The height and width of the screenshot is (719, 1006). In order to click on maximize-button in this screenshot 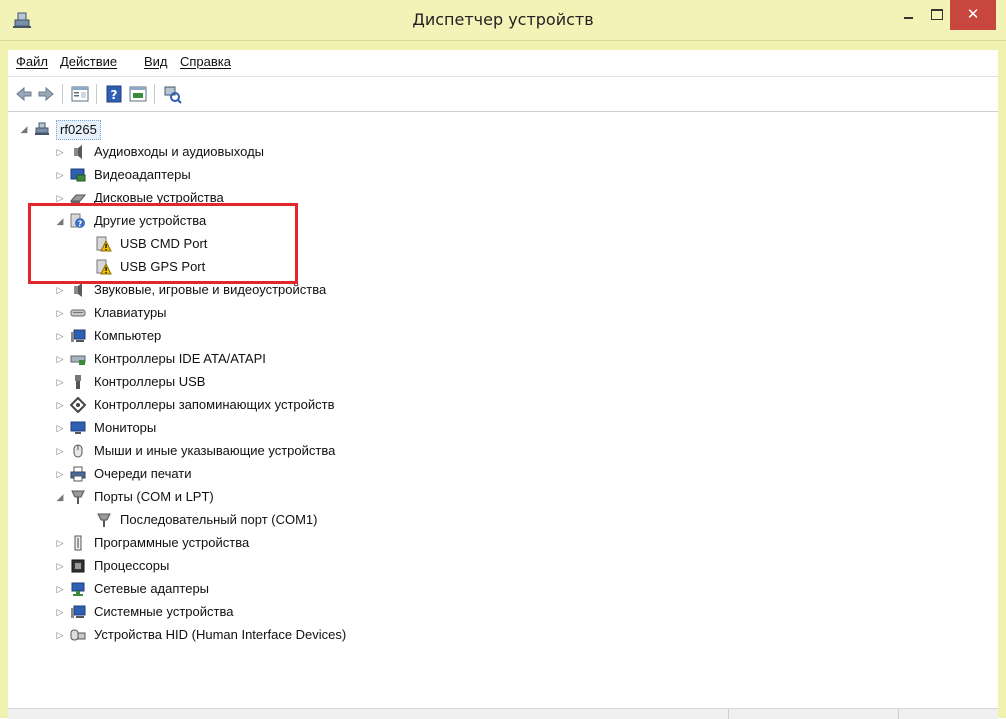, I will do `click(937, 15)`.